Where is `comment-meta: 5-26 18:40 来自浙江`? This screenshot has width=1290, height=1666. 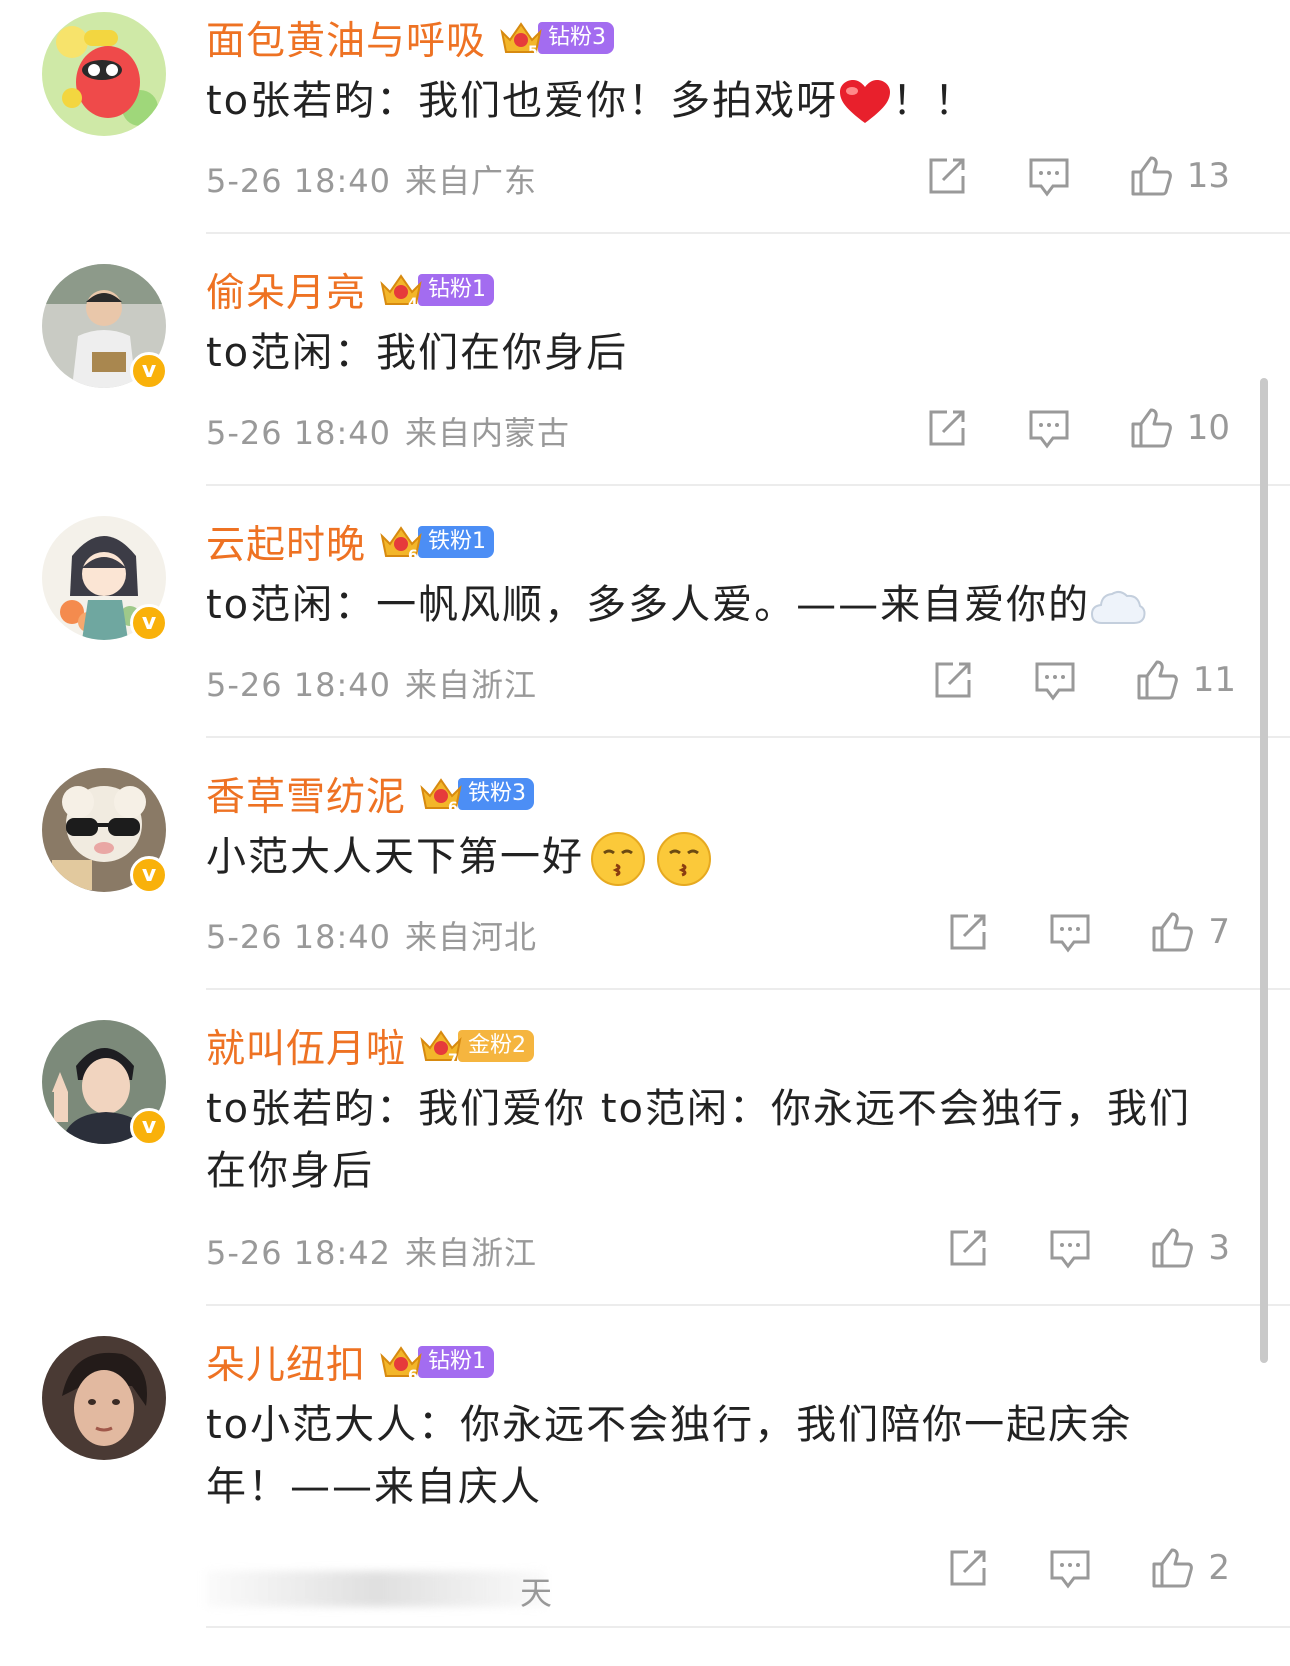
comment-meta: 5-26 18:40 来自浙江 is located at coordinates (371, 683).